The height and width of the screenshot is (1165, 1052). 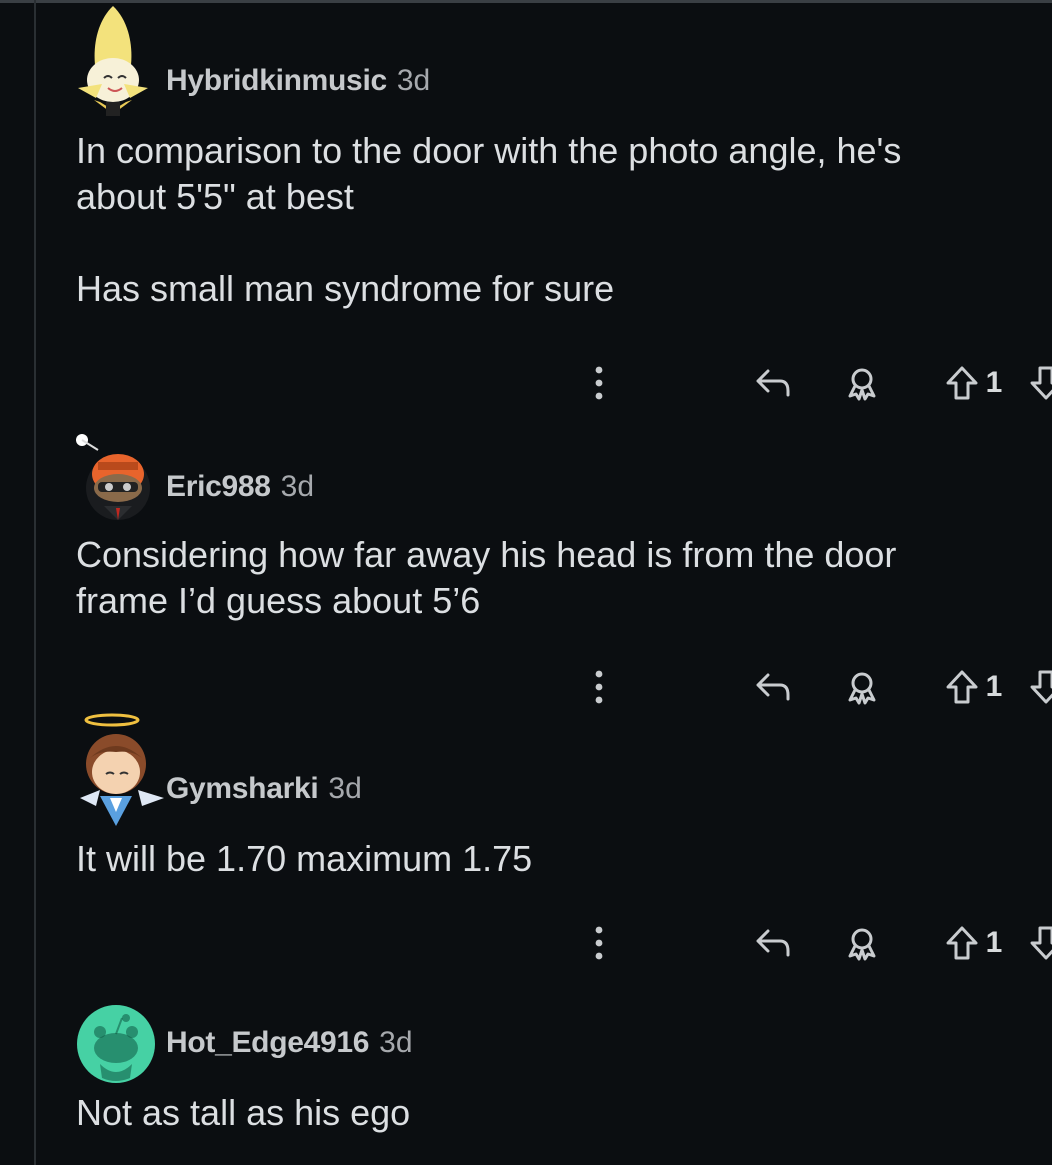 I want to click on username: Hot_Edge4916, so click(x=267, y=1043).